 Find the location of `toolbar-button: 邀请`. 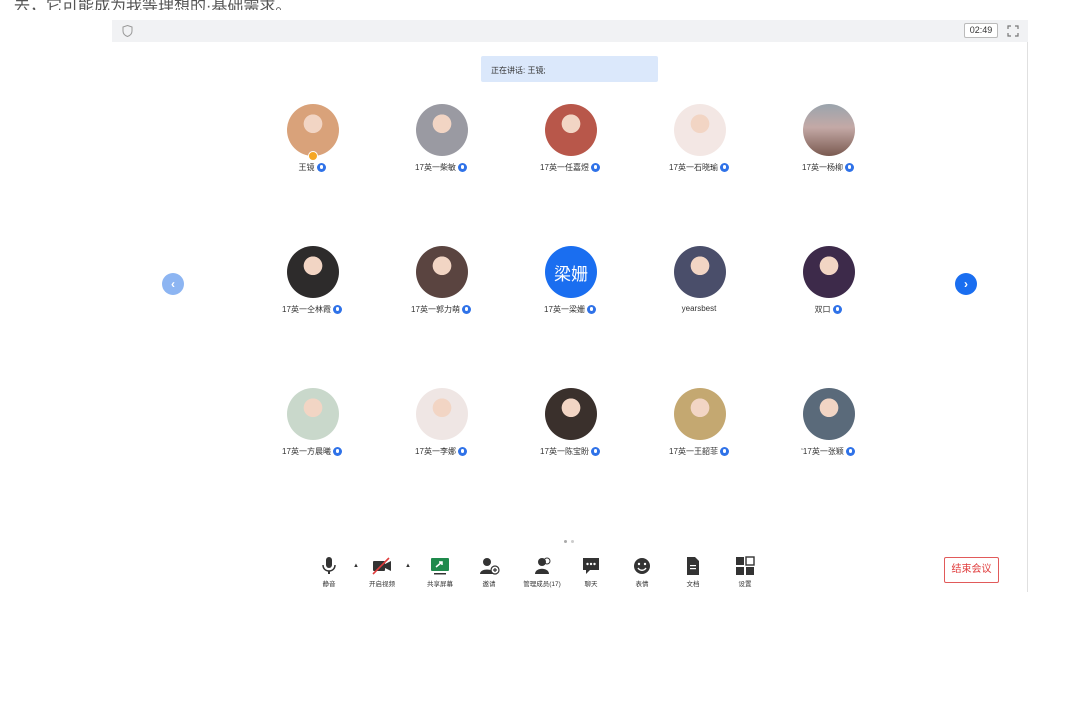

toolbar-button: 邀请 is located at coordinates (489, 573).